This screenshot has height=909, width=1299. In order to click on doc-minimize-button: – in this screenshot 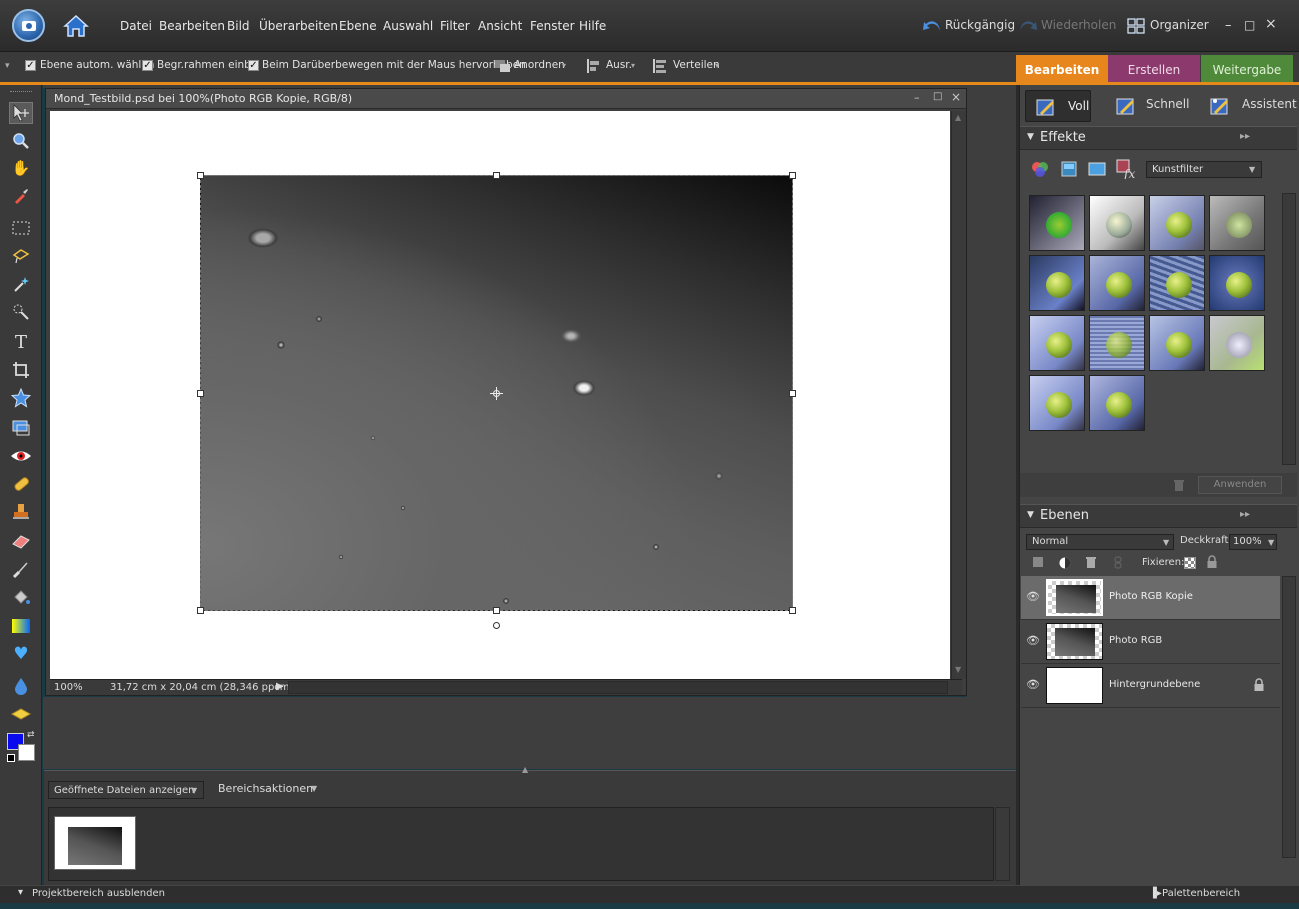, I will do `click(917, 97)`.